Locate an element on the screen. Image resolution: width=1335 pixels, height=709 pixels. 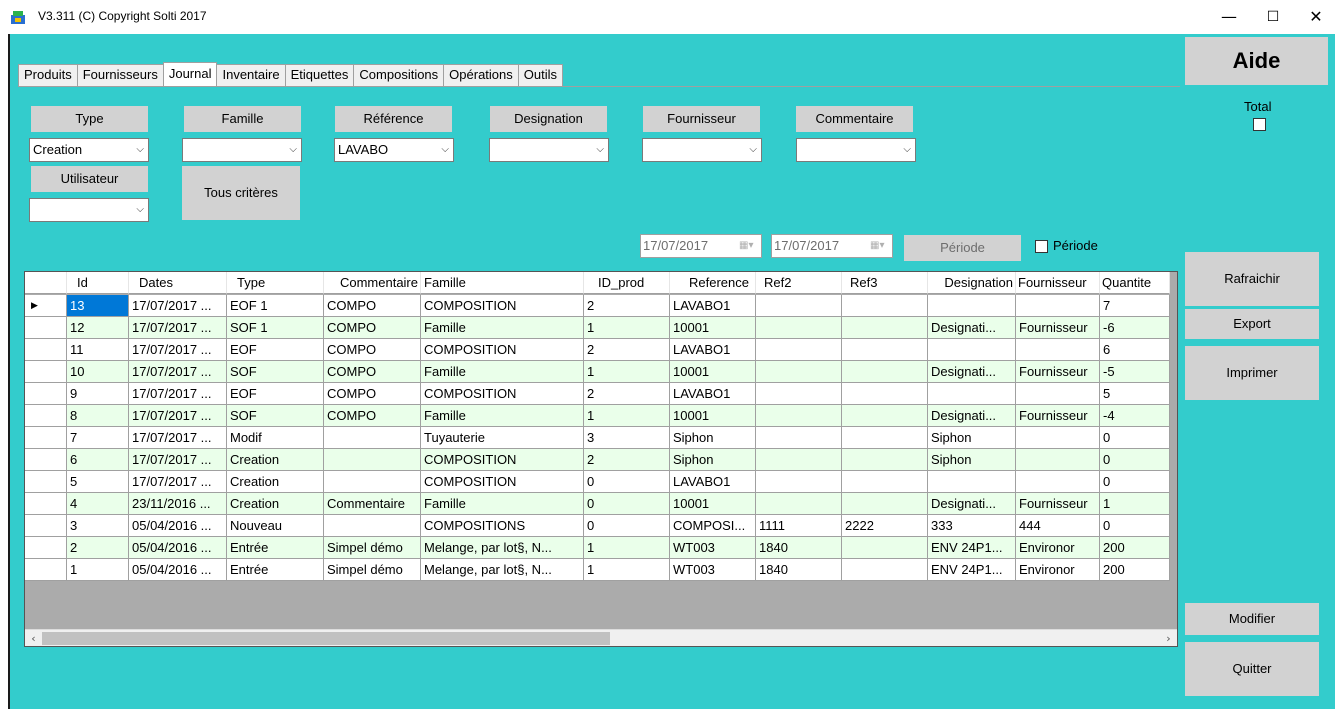
cell-fournisseur: Fournisseur is located at coordinates (1058, 416).